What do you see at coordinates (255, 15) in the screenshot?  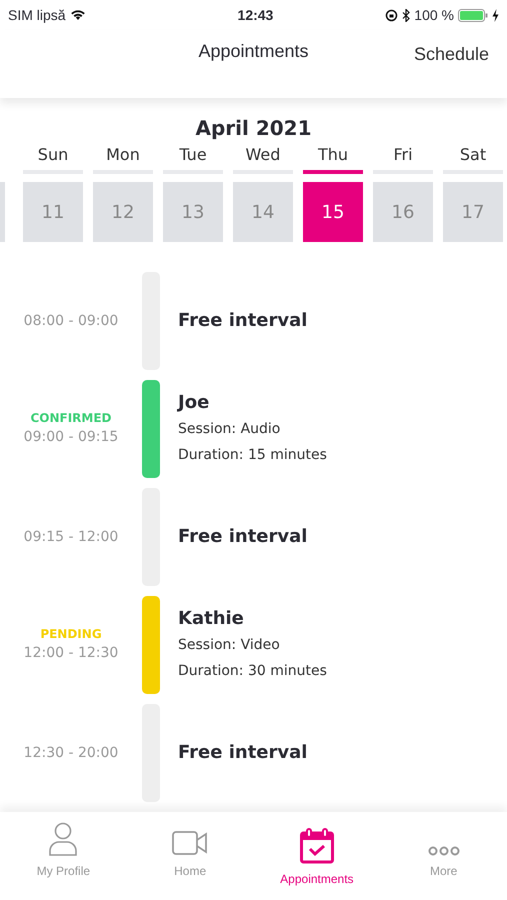 I see `clock-text: 12:43` at bounding box center [255, 15].